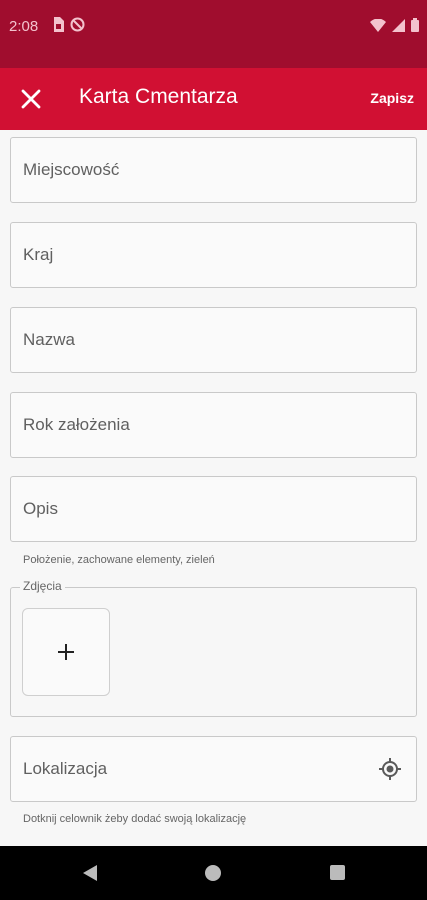 Image resolution: width=427 pixels, height=900 pixels. I want to click on back-icon, so click(90, 873).